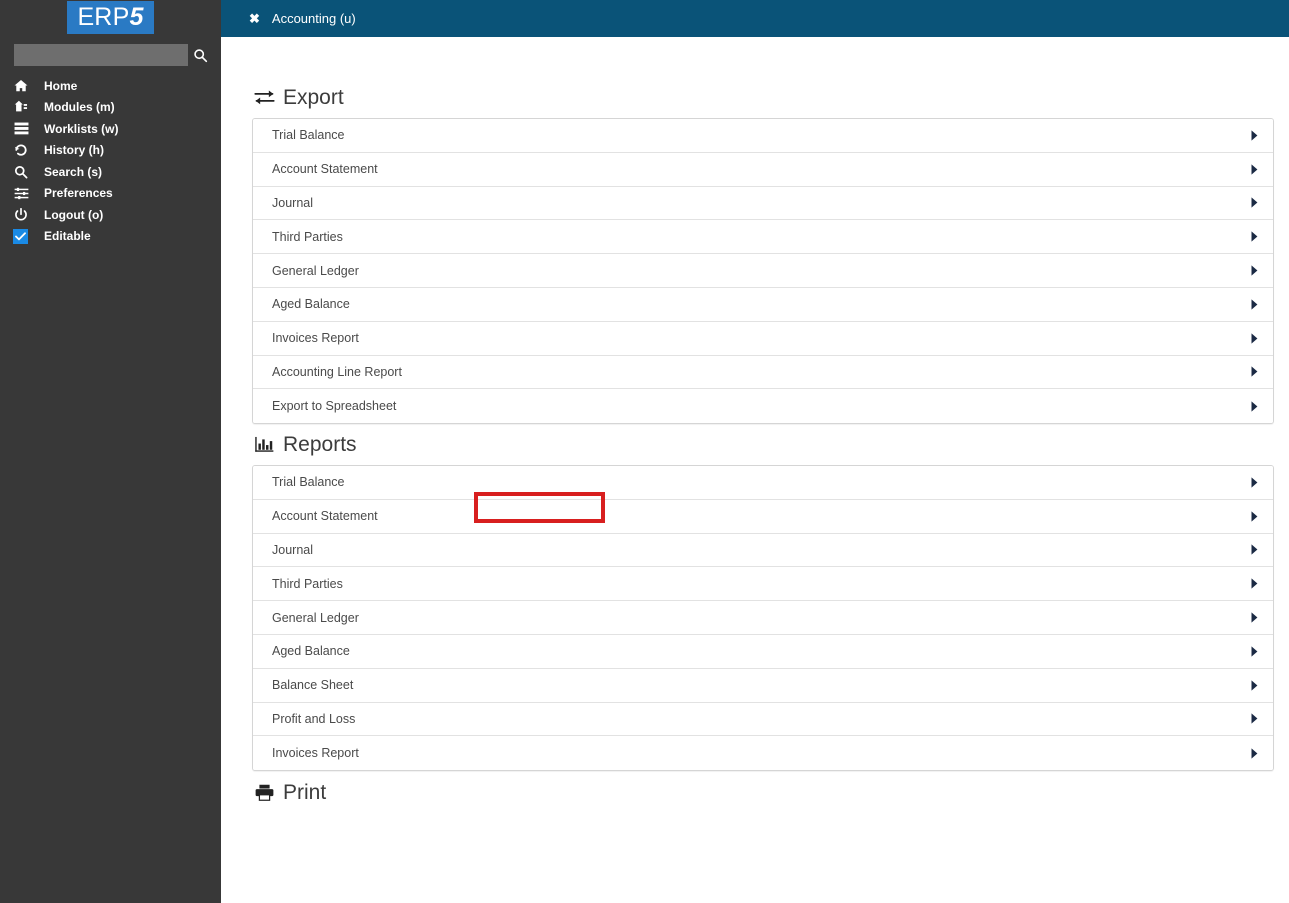  Describe the element at coordinates (763, 169) in the screenshot. I see `list-item: Account Statement` at that location.